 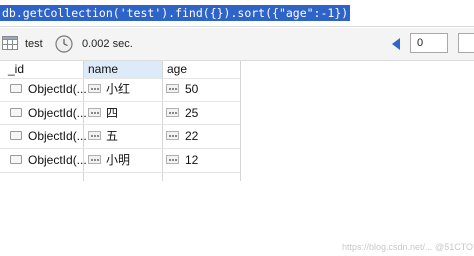 What do you see at coordinates (10, 43) in the screenshot?
I see `grid-table-icon` at bounding box center [10, 43].